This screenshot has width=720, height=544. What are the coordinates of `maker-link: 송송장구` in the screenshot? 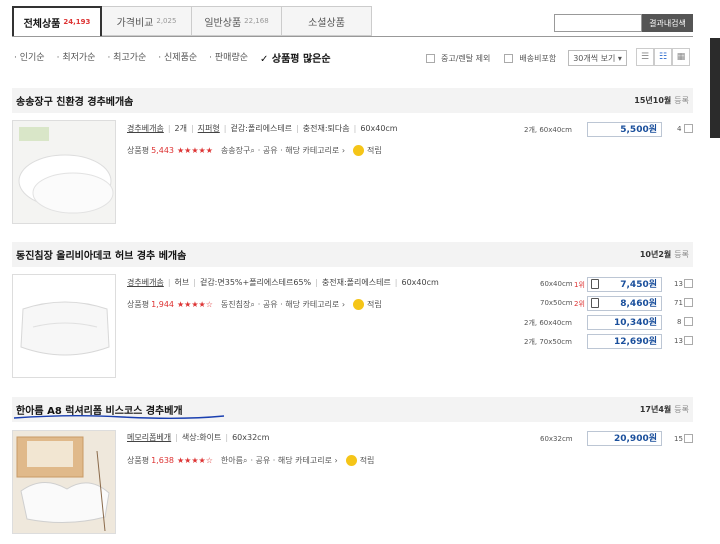 It's located at (235, 150).